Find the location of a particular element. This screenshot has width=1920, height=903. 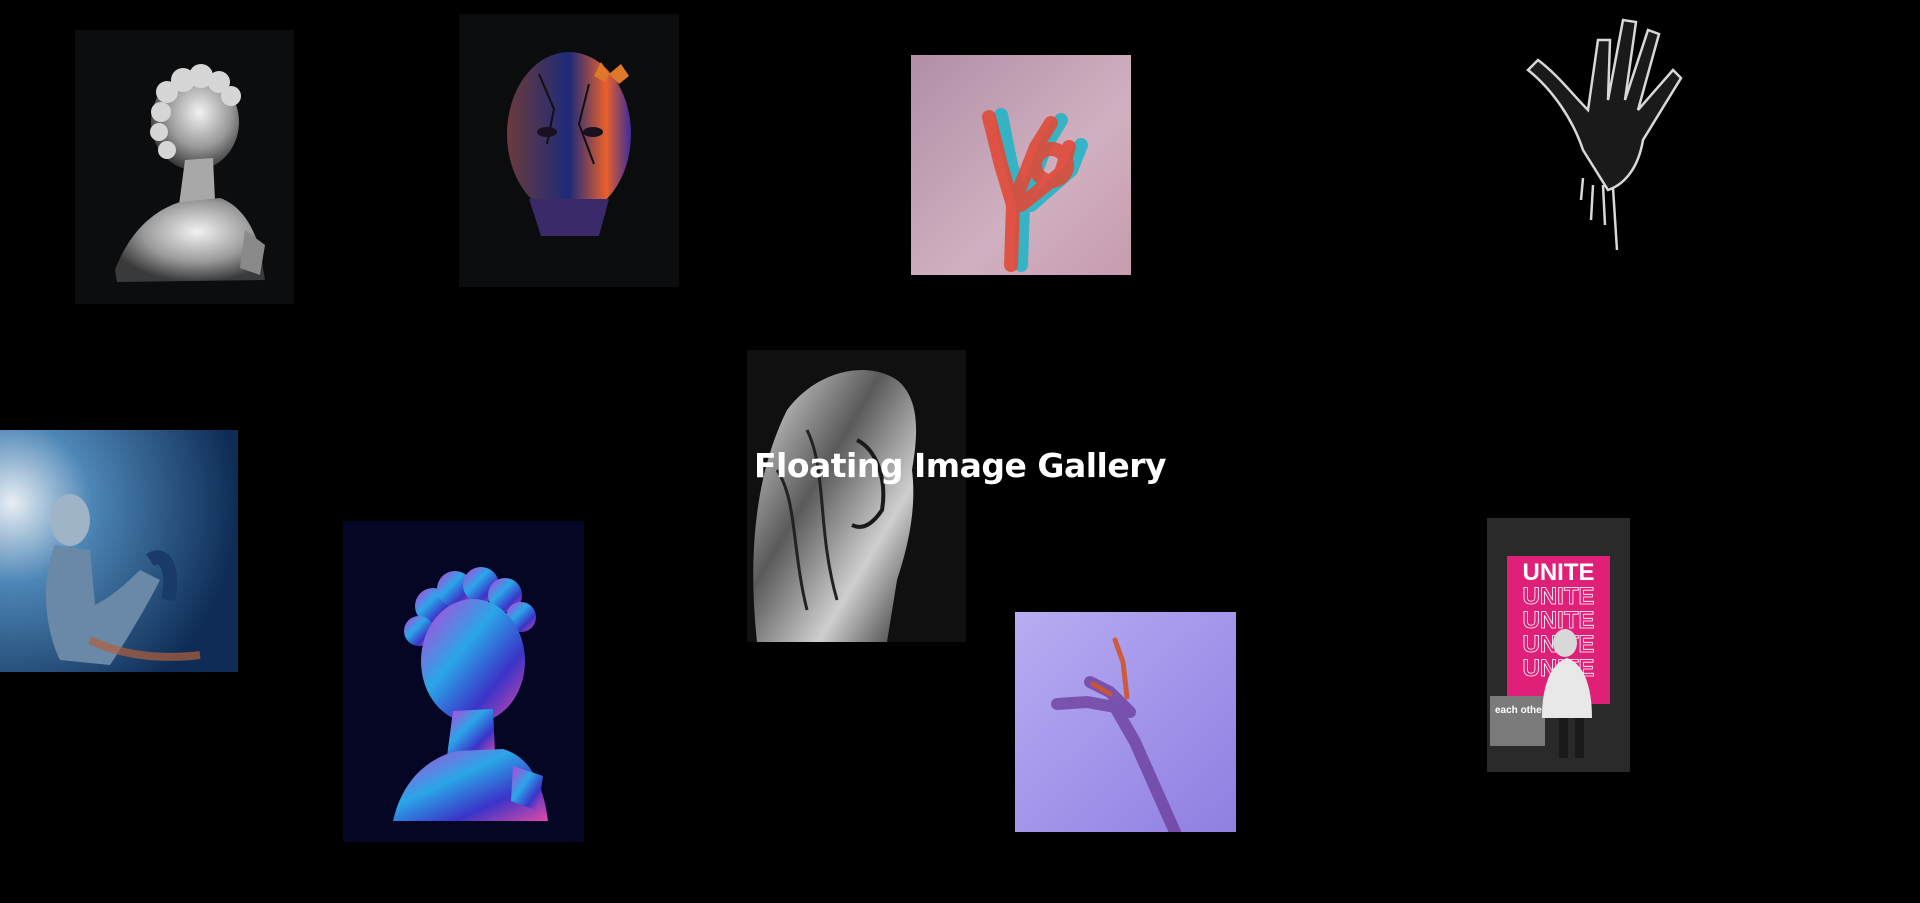

anaglyph-hand-art is located at coordinates (1021, 165).